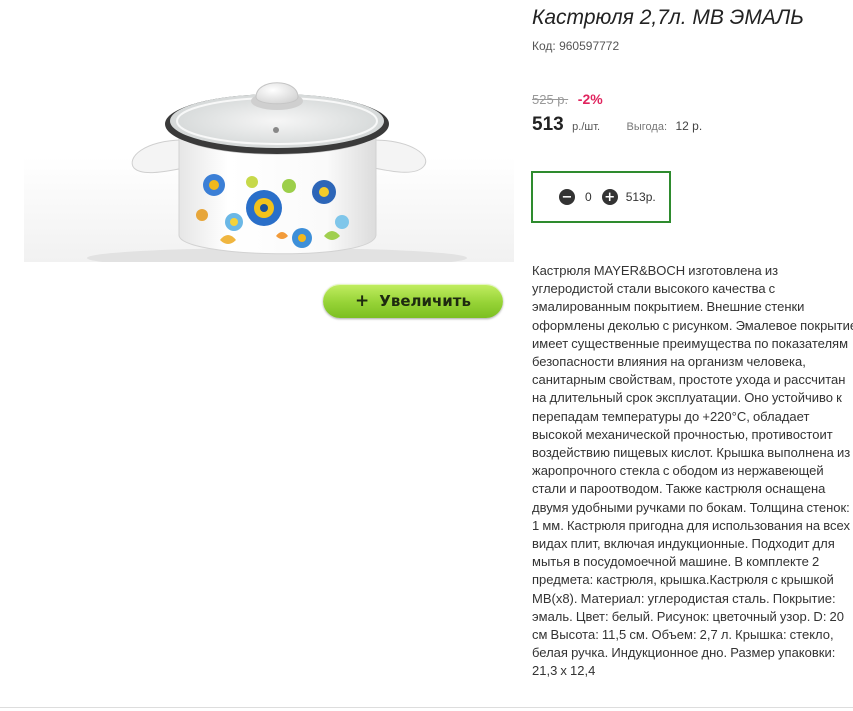 This screenshot has height=711, width=853. I want to click on old-price-row: 525 р. -2%, so click(567, 99).